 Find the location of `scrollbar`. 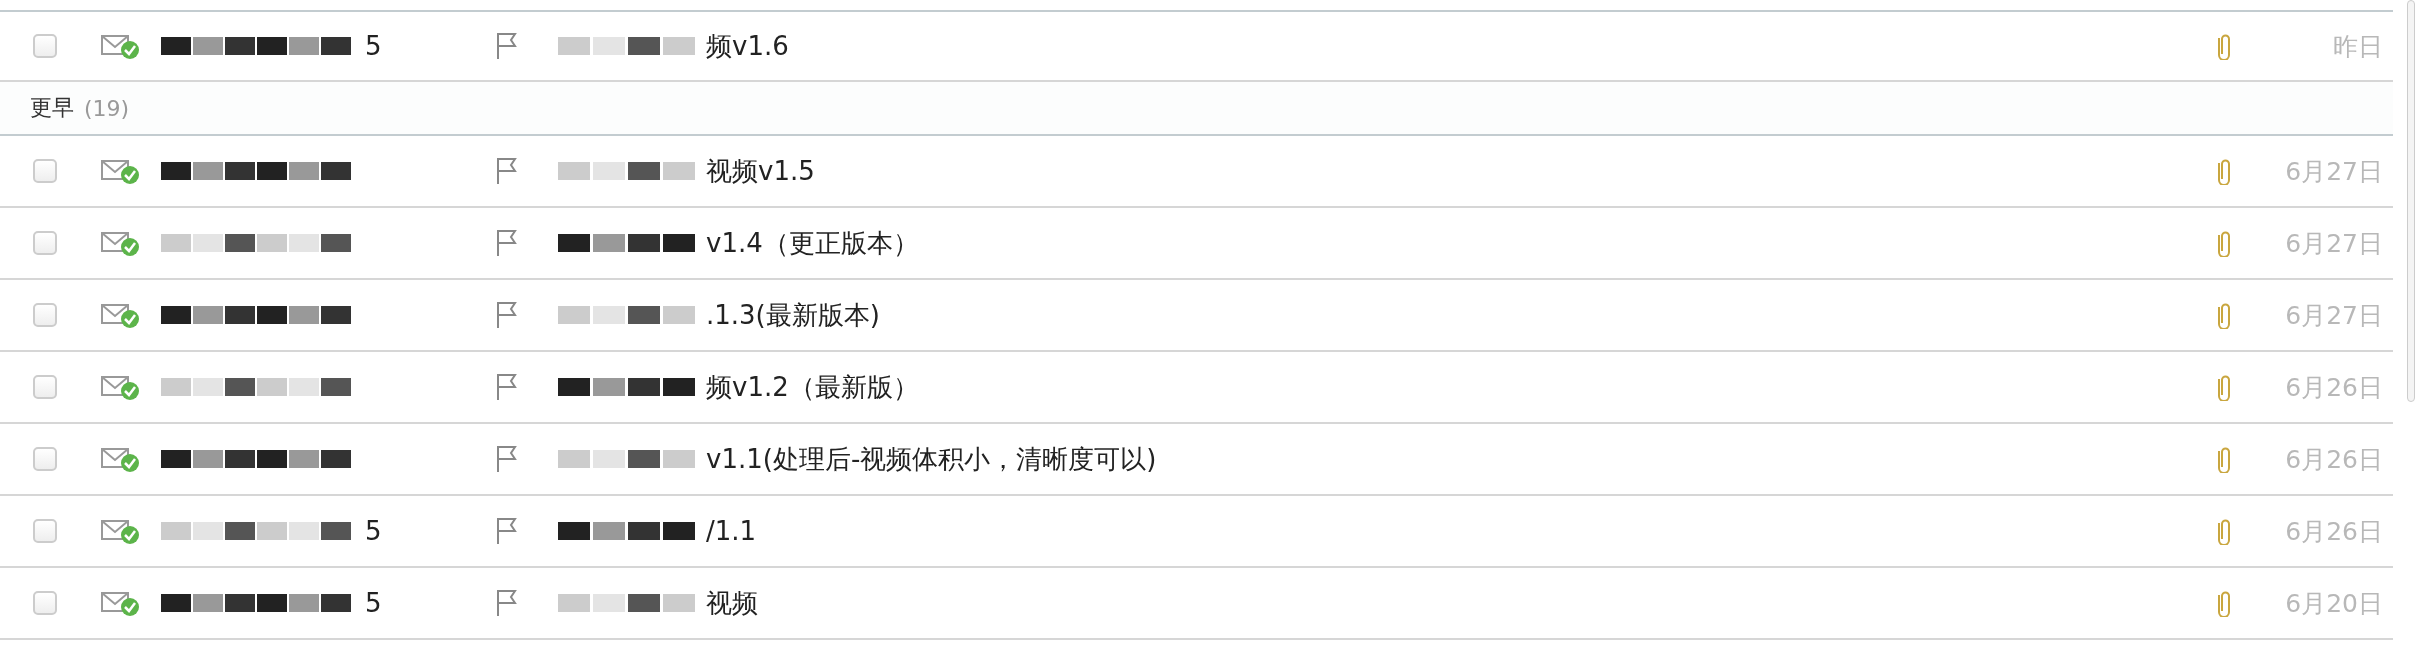

scrollbar is located at coordinates (2411, 201).